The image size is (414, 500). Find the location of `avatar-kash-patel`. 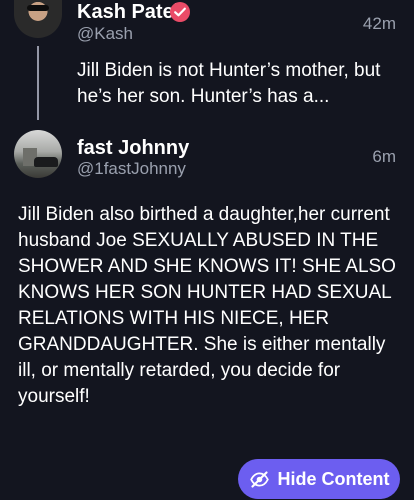

avatar-kash-patel is located at coordinates (38, 19).